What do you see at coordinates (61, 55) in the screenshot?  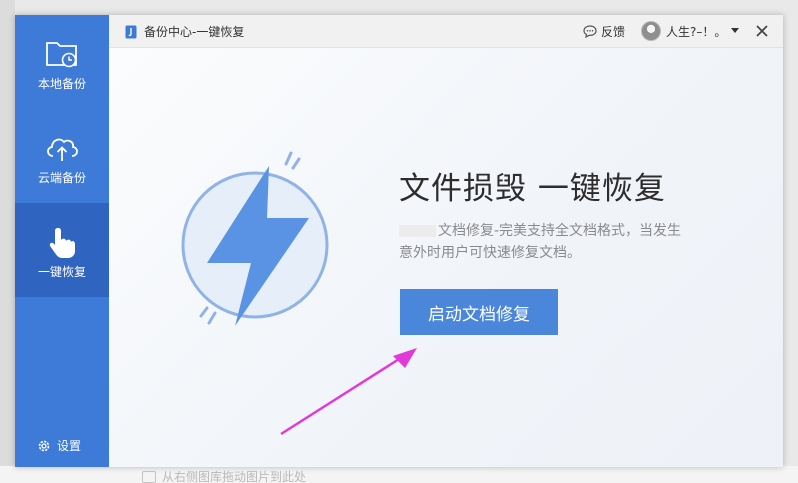 I see `folder-clock-icon` at bounding box center [61, 55].